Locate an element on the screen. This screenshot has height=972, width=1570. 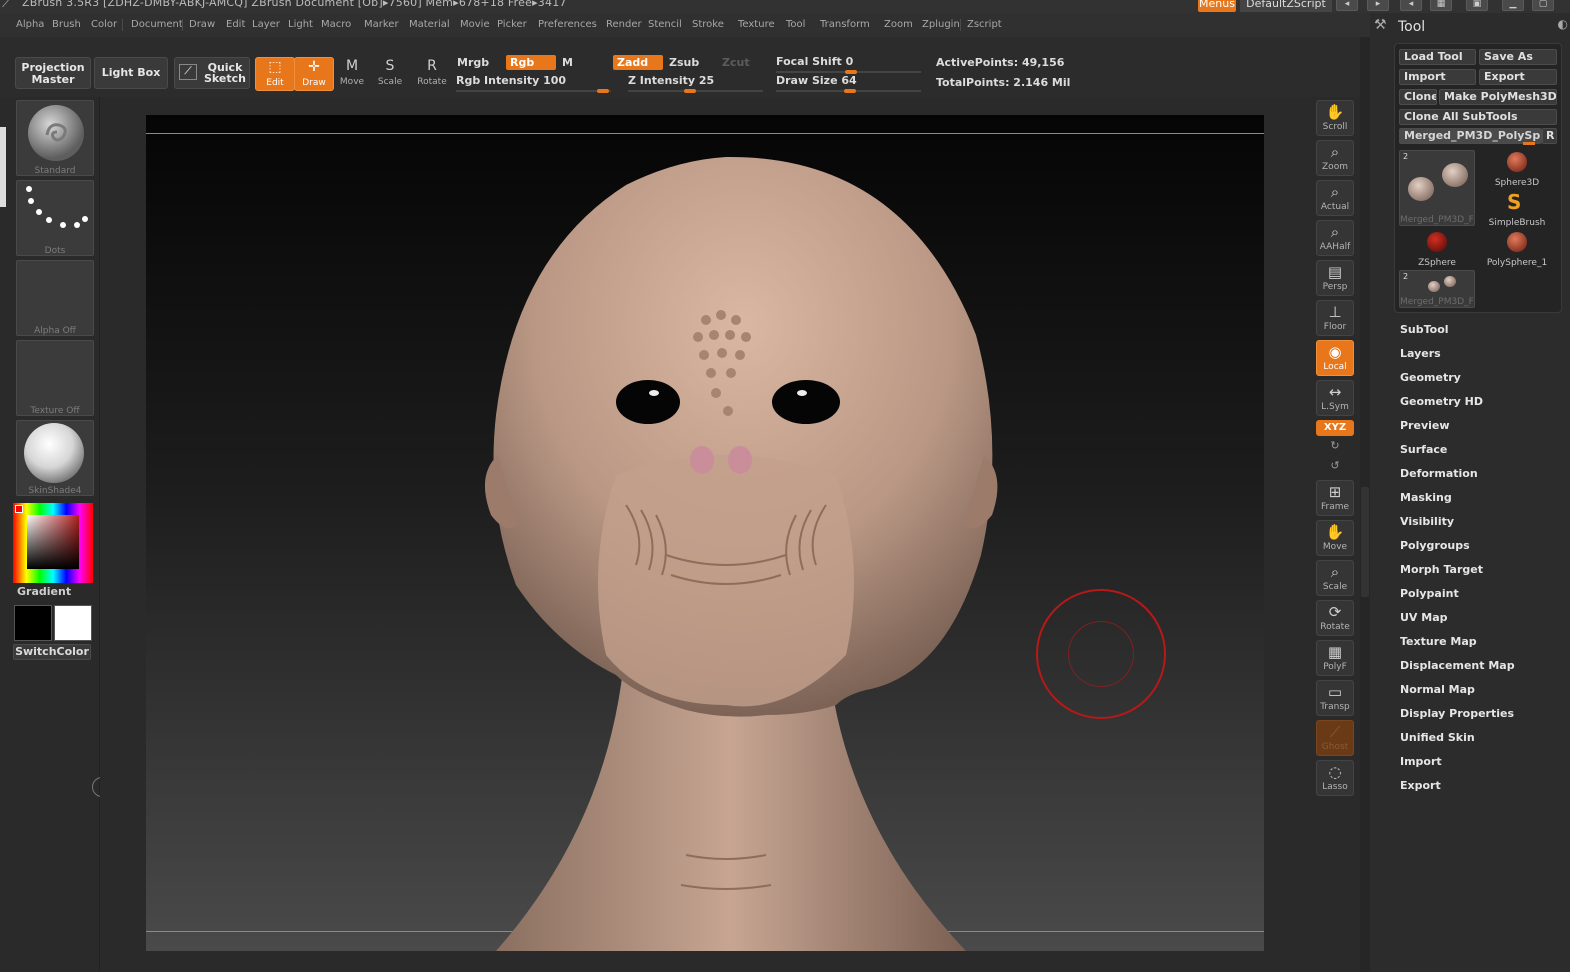
actual-button: ⌕ Actual is located at coordinates (1335, 198).